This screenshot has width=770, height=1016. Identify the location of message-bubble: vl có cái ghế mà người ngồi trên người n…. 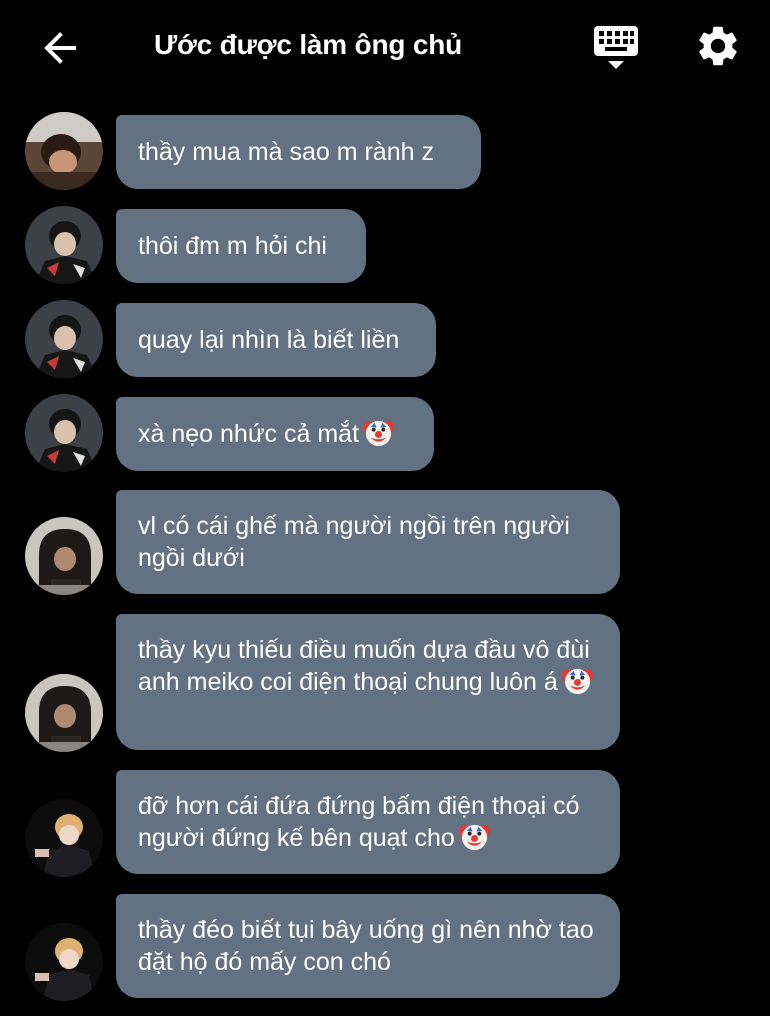
(368, 542).